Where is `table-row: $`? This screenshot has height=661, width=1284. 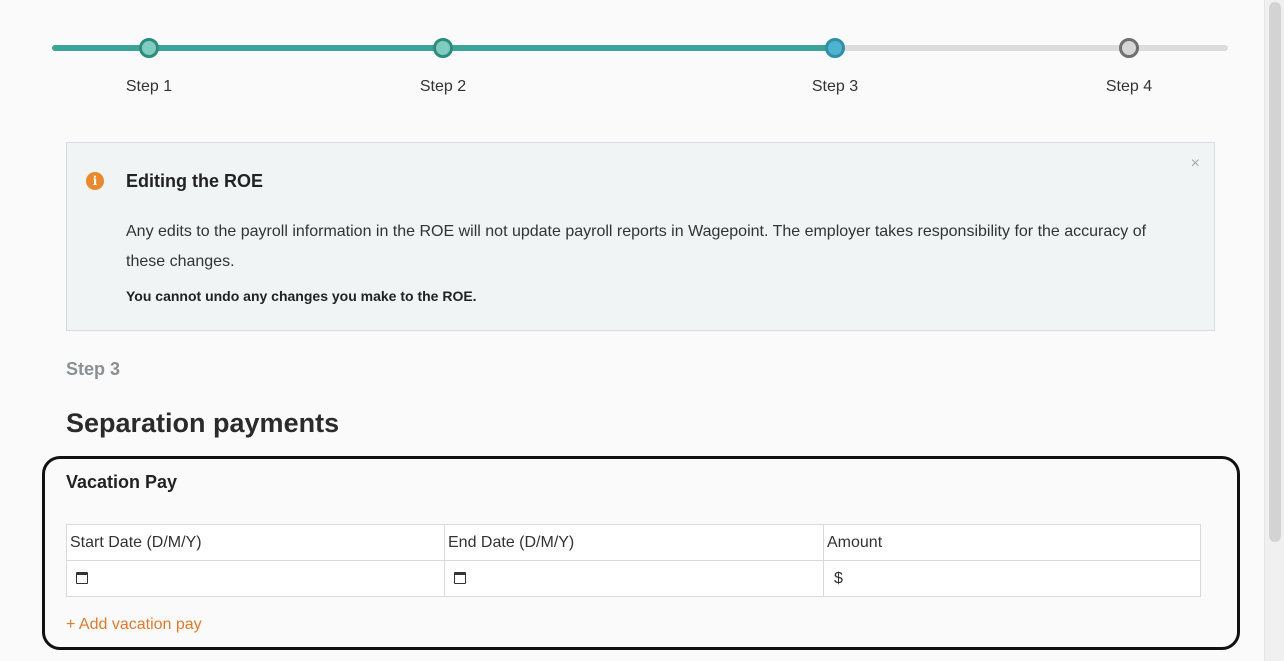
table-row: $ is located at coordinates (633, 578).